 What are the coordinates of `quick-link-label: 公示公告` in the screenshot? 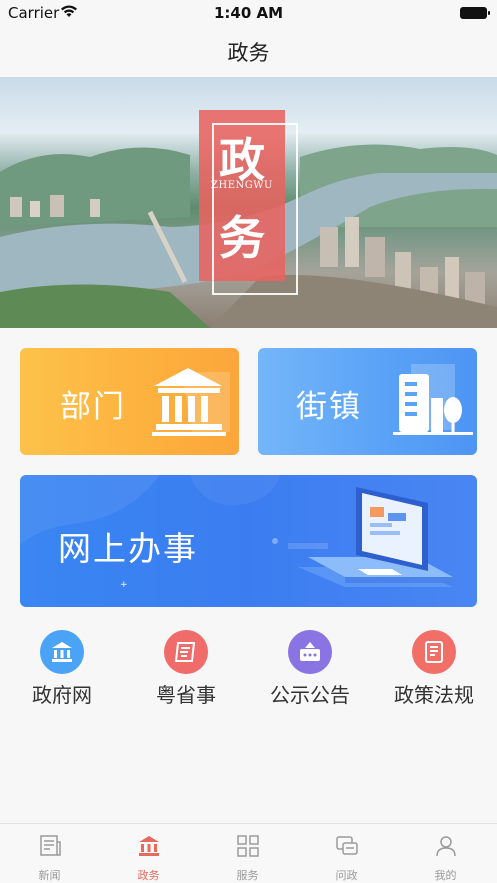 It's located at (310, 695).